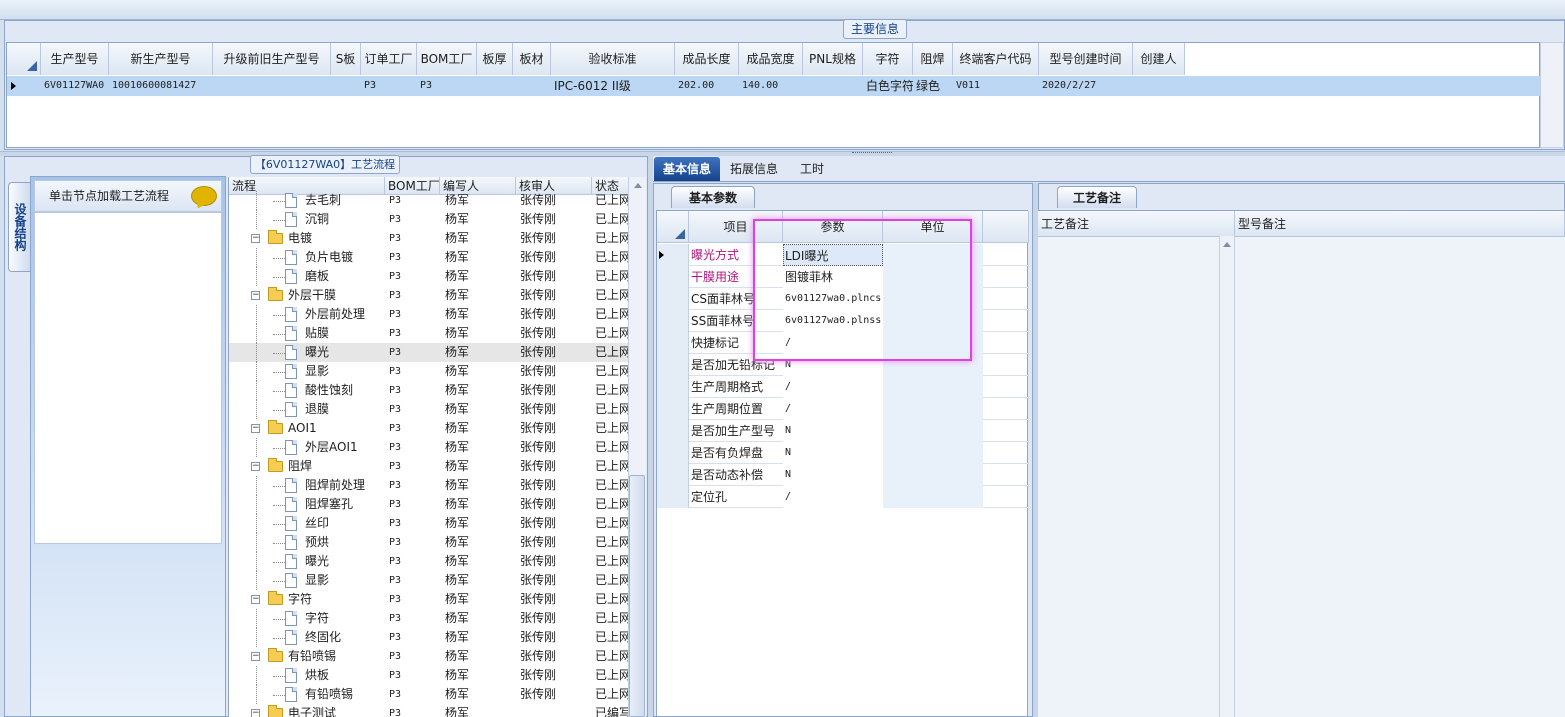 This screenshot has width=1565, height=717. I want to click on table-cell: 6V01127WA0, so click(75, 86).